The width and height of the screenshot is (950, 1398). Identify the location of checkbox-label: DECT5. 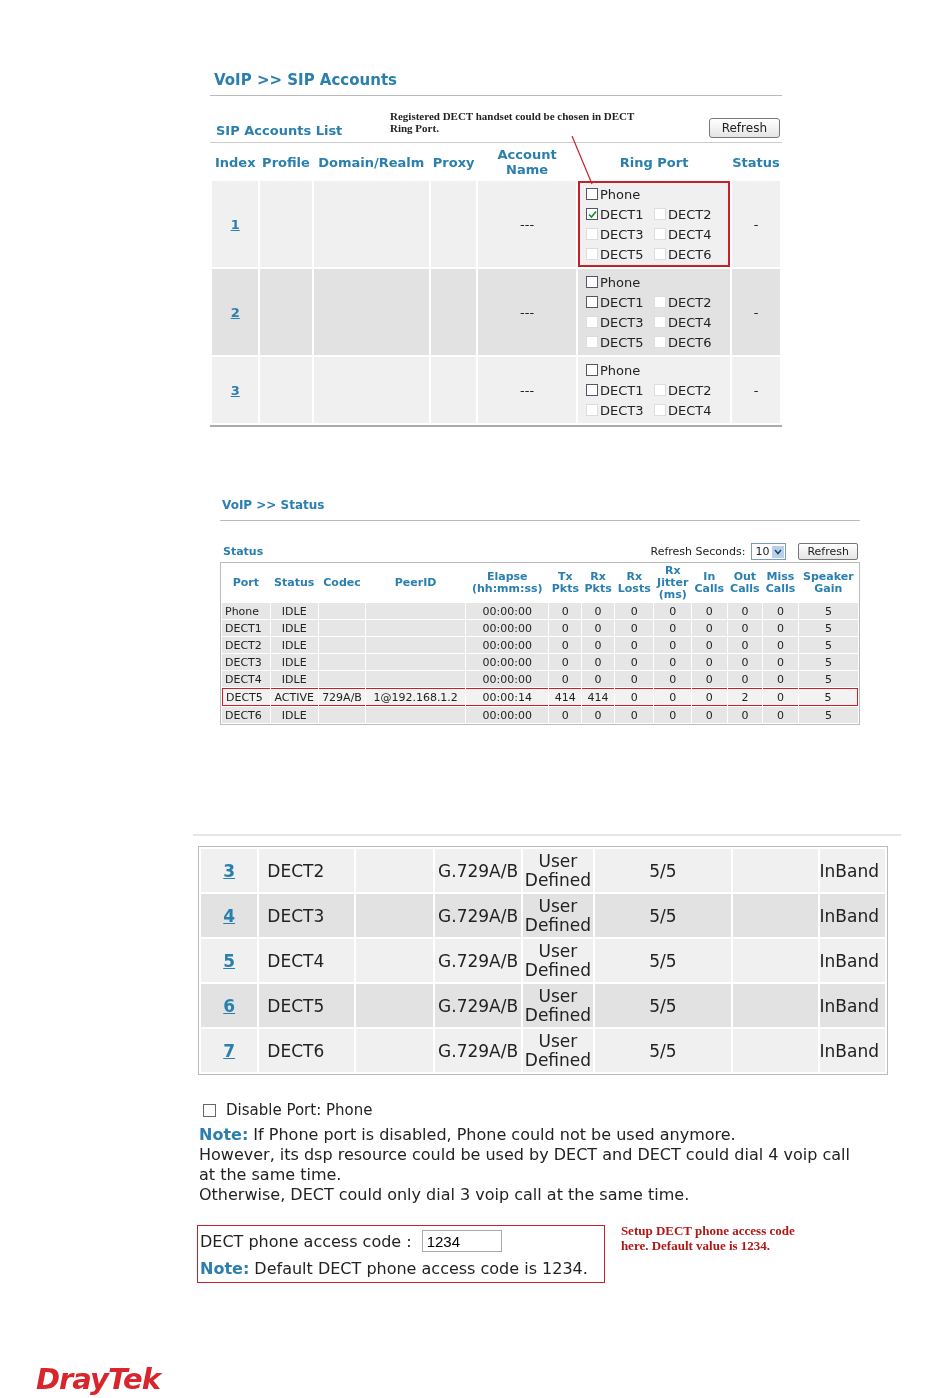
(622, 342).